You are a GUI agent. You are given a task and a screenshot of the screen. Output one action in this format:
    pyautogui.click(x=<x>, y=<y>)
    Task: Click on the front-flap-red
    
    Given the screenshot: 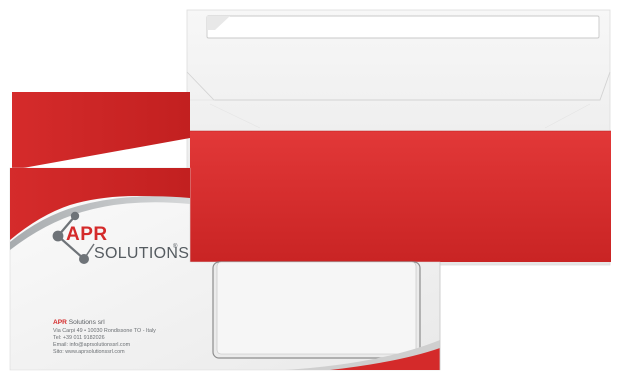 What is the action you would take?
    pyautogui.click(x=101, y=131)
    